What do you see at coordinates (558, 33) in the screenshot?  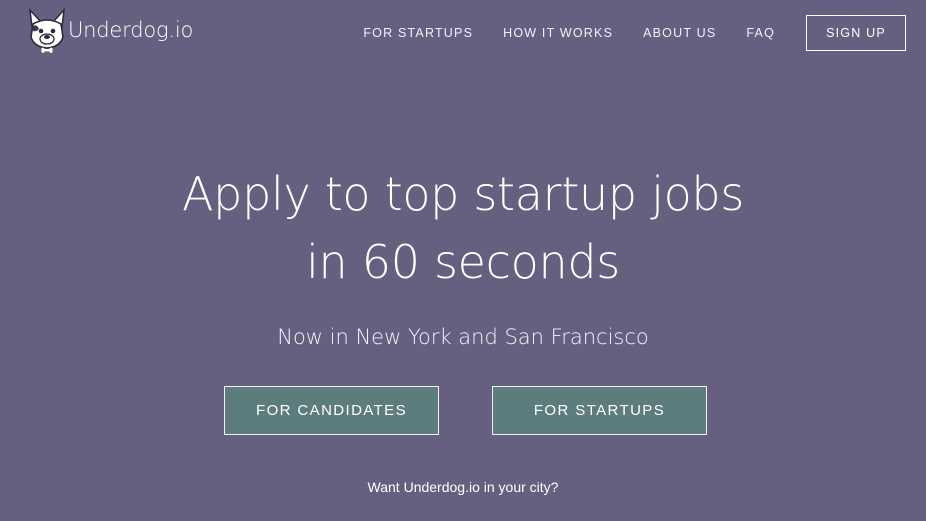 I see `nav-item-how-it-works: HOW IT WORKS` at bounding box center [558, 33].